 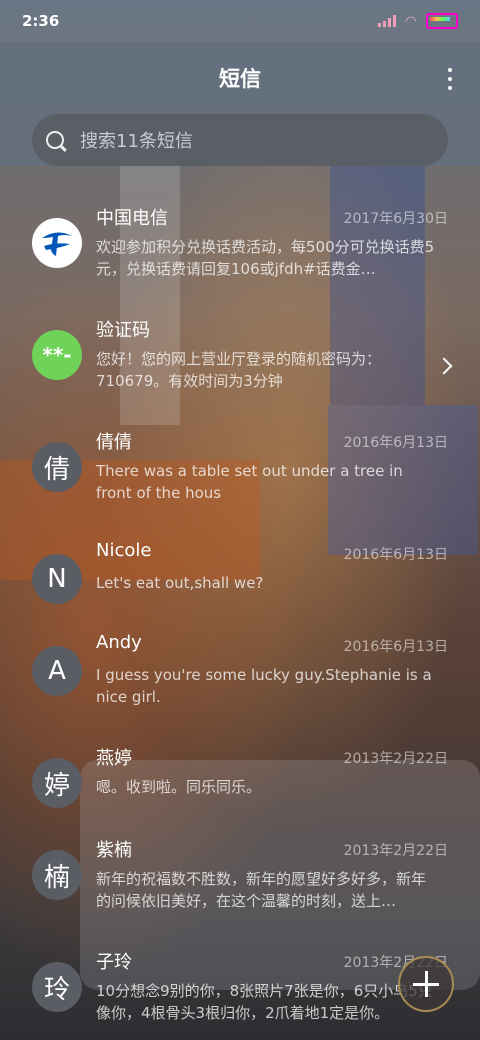 What do you see at coordinates (114, 758) in the screenshot?
I see `contact-name: 燕婷` at bounding box center [114, 758].